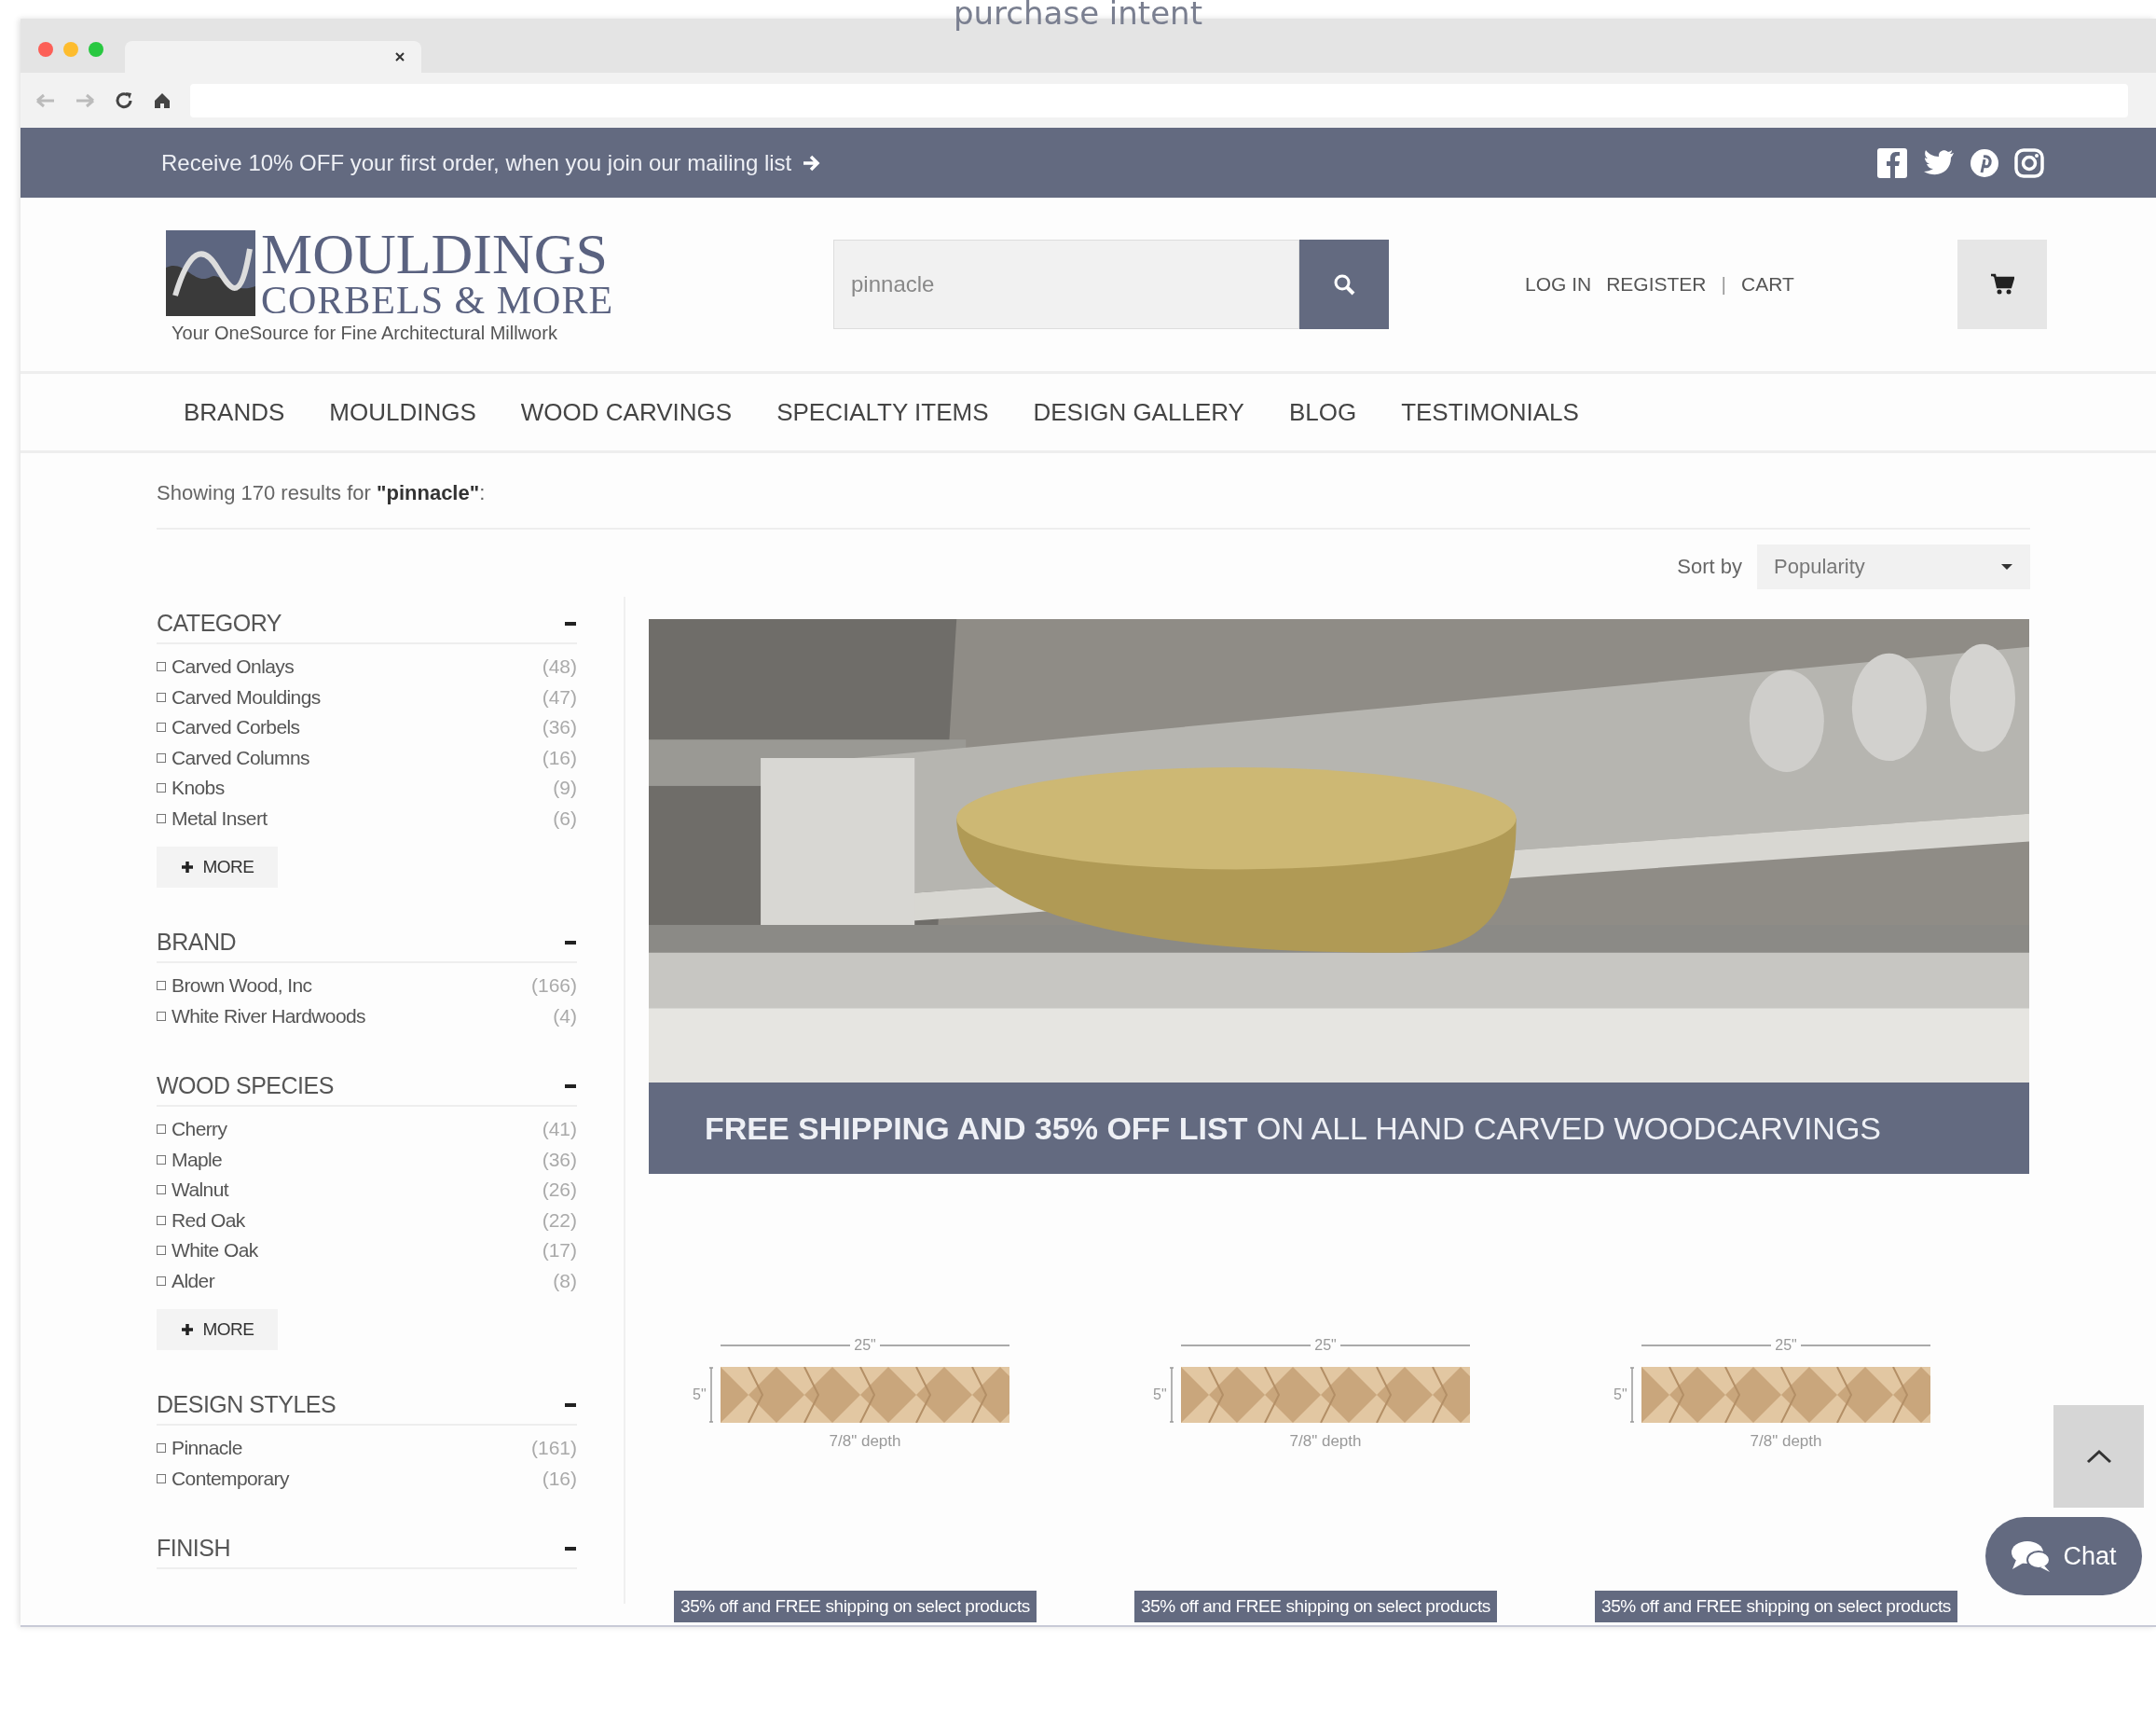 The image size is (2156, 1710). What do you see at coordinates (1322, 412) in the screenshot?
I see `nav-item: BLOG` at bounding box center [1322, 412].